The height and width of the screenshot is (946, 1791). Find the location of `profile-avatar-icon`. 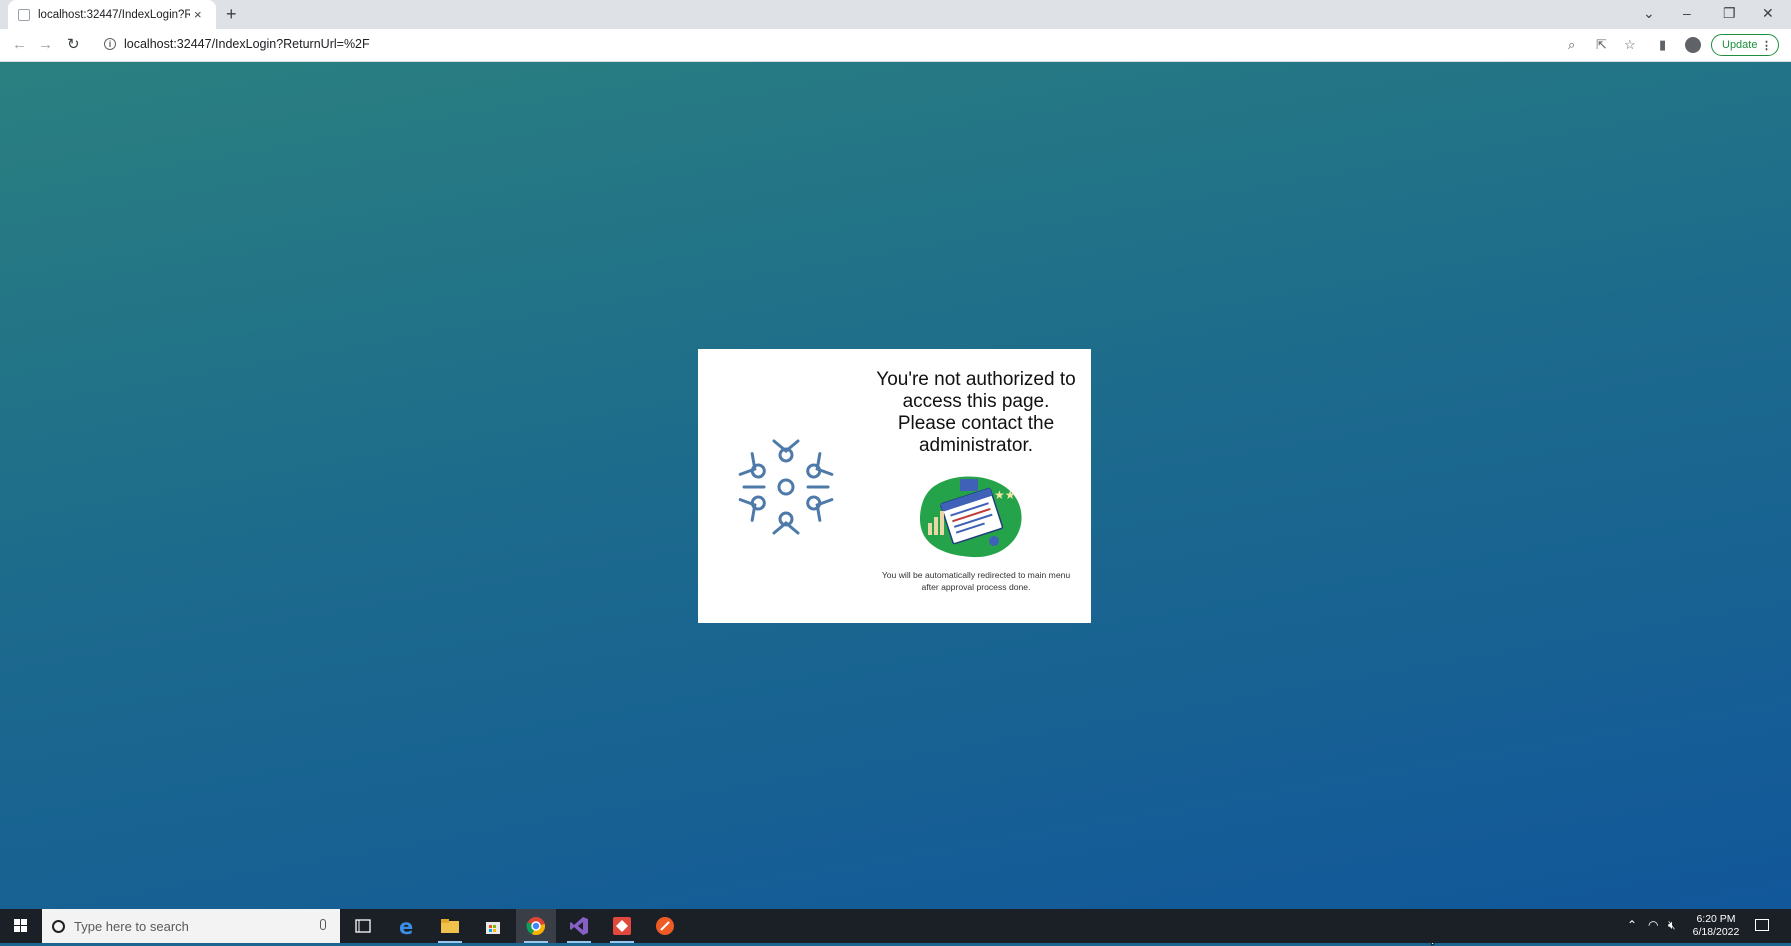

profile-avatar-icon is located at coordinates (1693, 45).